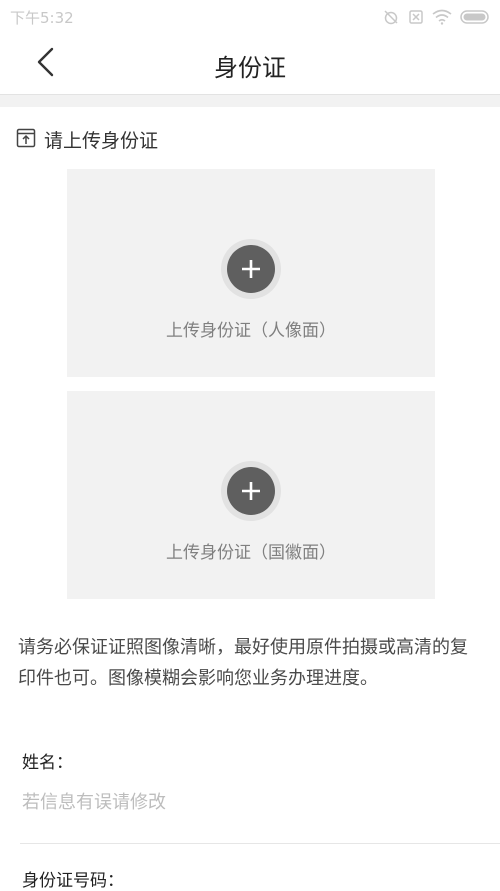 The height and width of the screenshot is (891, 500). I want to click on id-number-label: 身份证号码：, so click(73, 881).